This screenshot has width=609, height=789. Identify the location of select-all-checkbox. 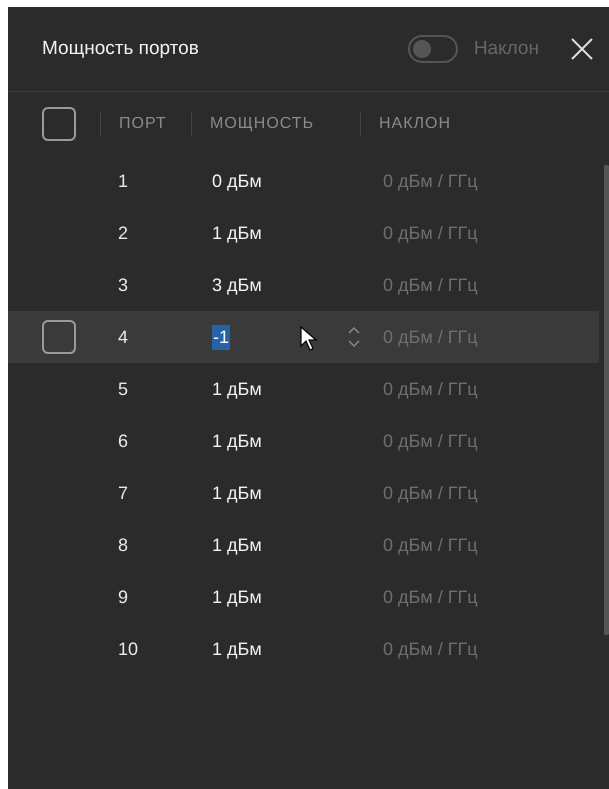
(59, 123).